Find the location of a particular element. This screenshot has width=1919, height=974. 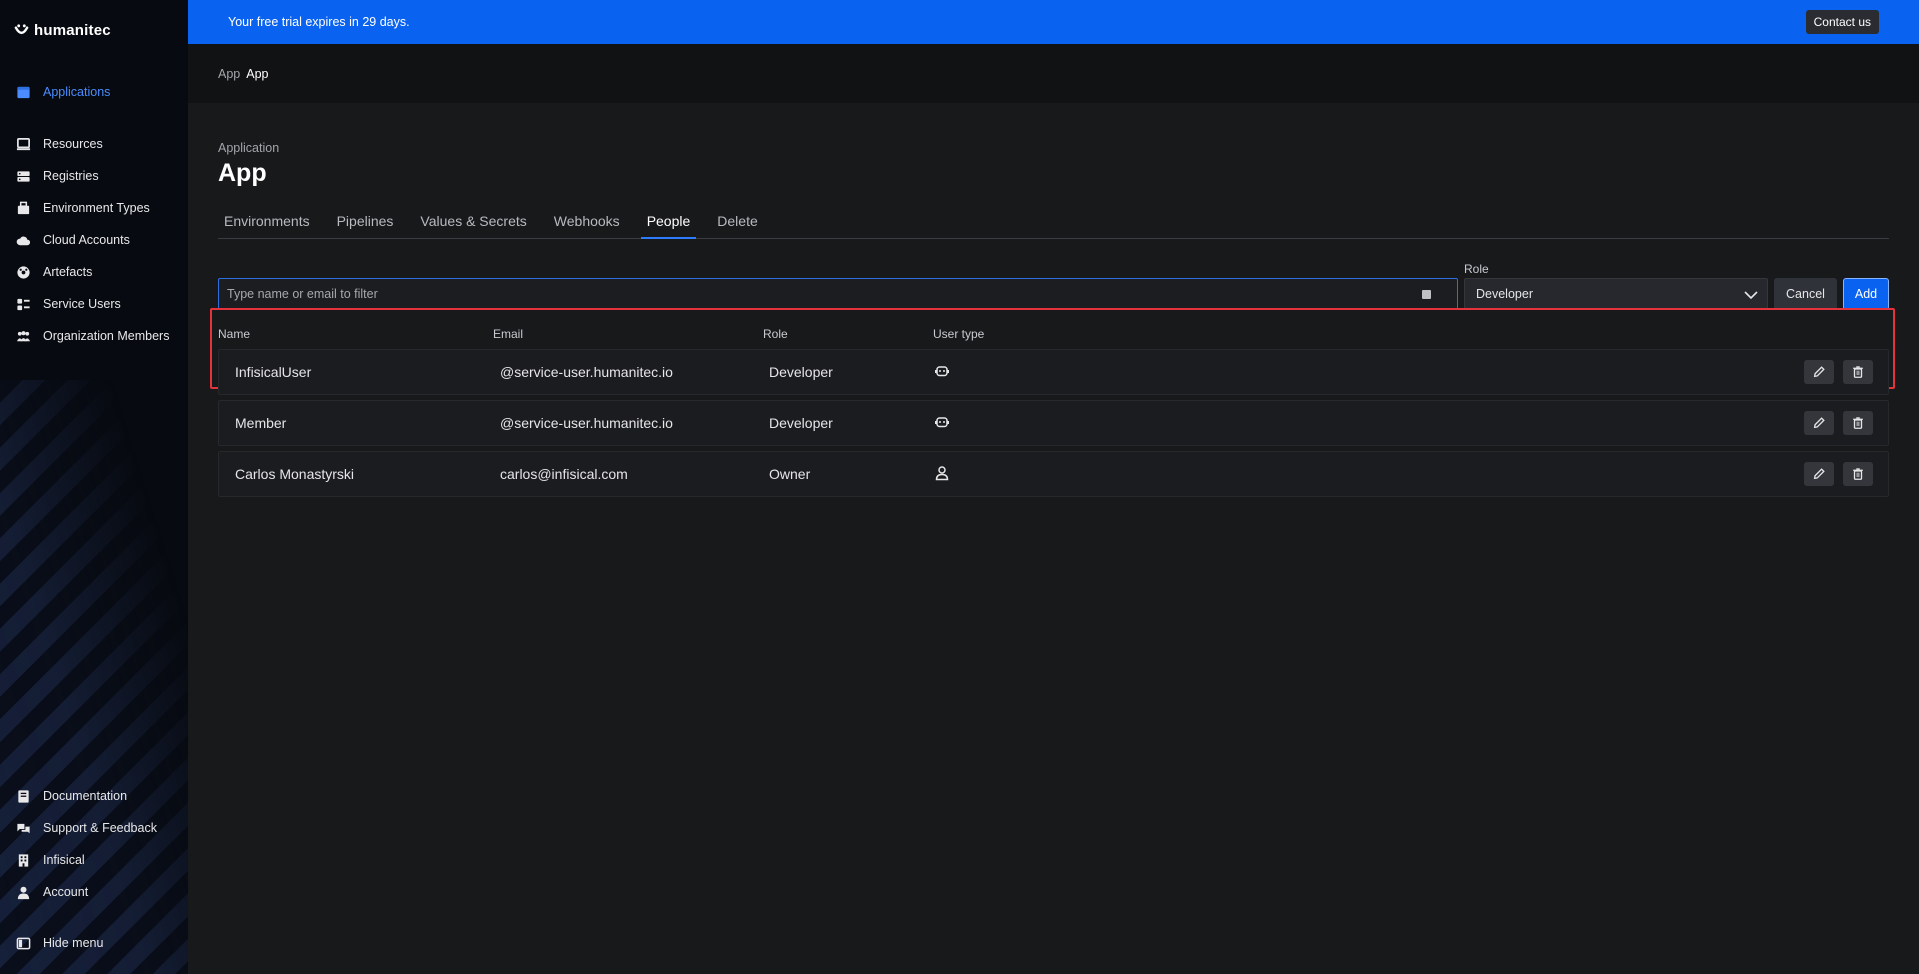

sidebar-item-label: Organization Members is located at coordinates (106, 336).